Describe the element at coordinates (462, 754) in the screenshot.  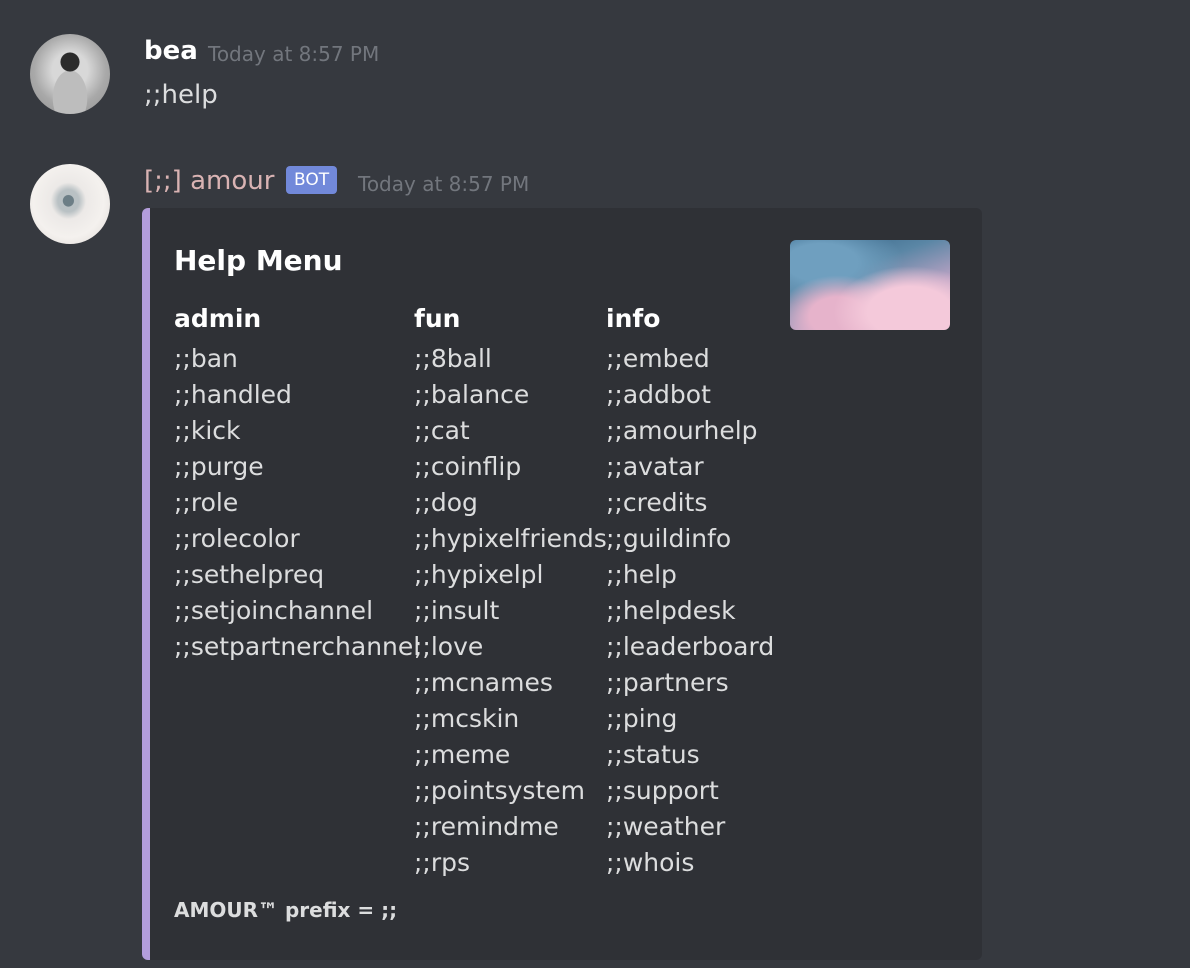
I see `command-item: ;;meme` at that location.